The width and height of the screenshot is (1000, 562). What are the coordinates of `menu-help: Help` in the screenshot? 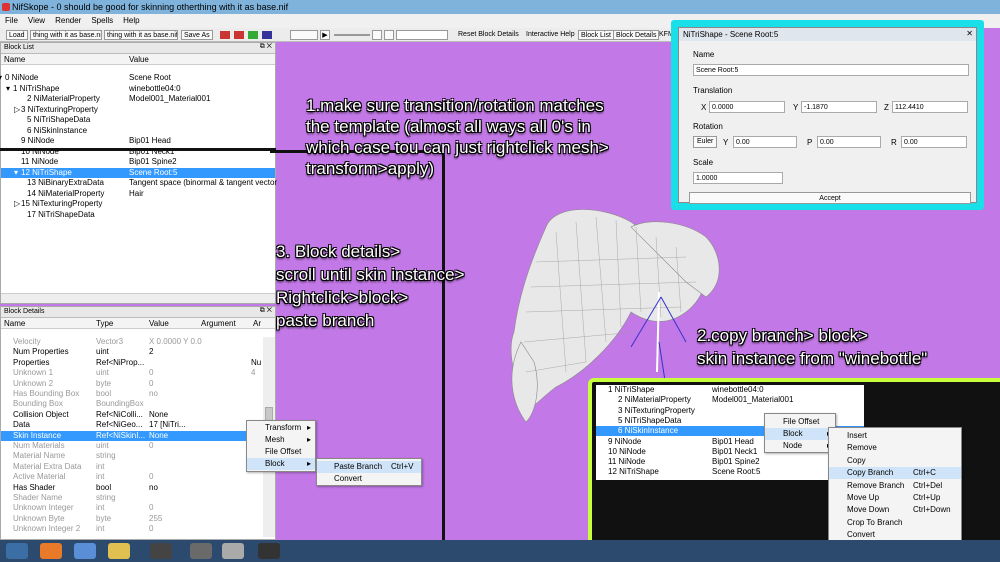 It's located at (131, 19).